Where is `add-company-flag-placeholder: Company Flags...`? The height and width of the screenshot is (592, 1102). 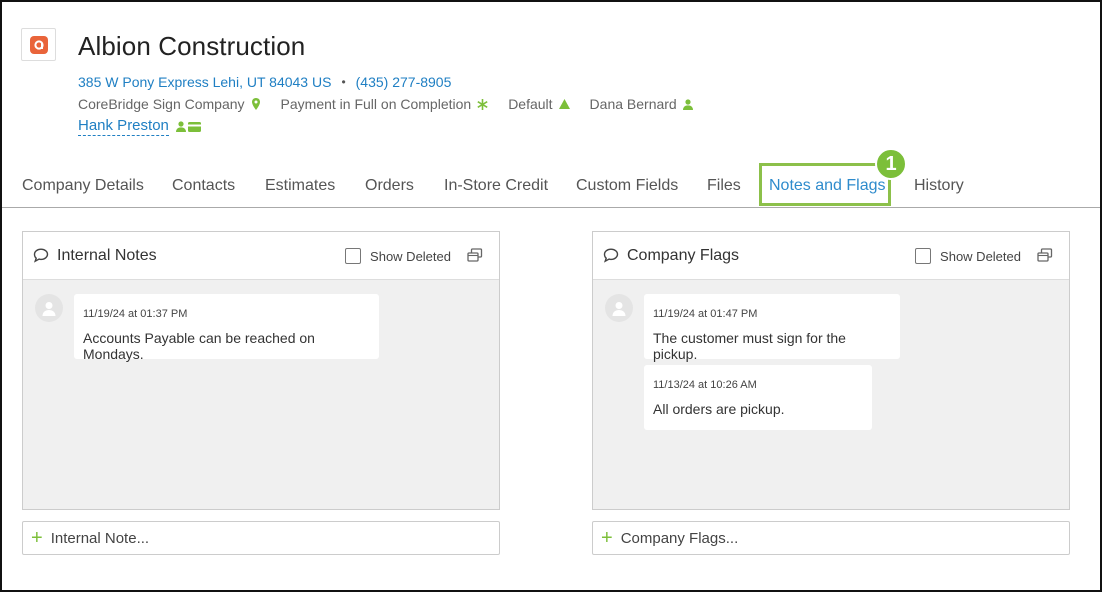 add-company-flag-placeholder: Company Flags... is located at coordinates (679, 538).